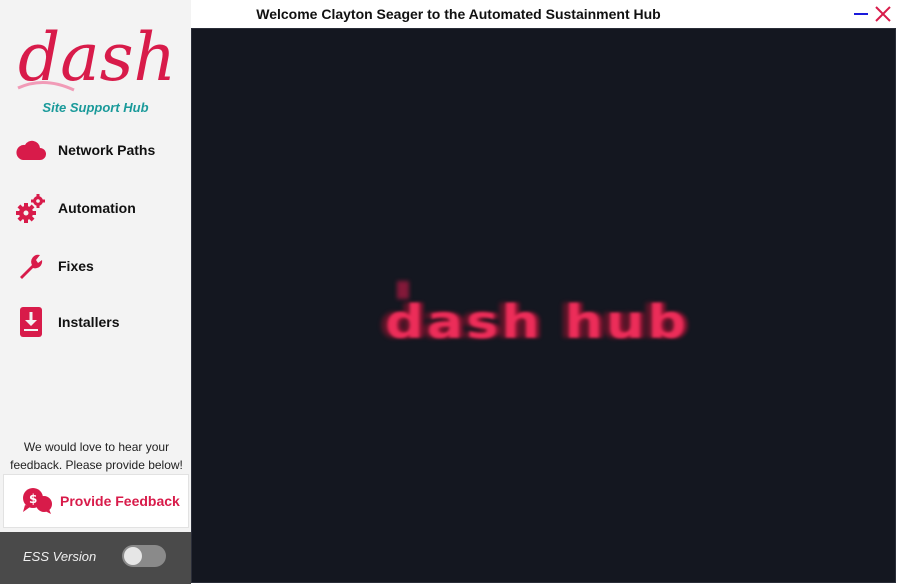 The width and height of the screenshot is (897, 584). Describe the element at coordinates (133, 556) in the screenshot. I see `toggle-knob` at that location.